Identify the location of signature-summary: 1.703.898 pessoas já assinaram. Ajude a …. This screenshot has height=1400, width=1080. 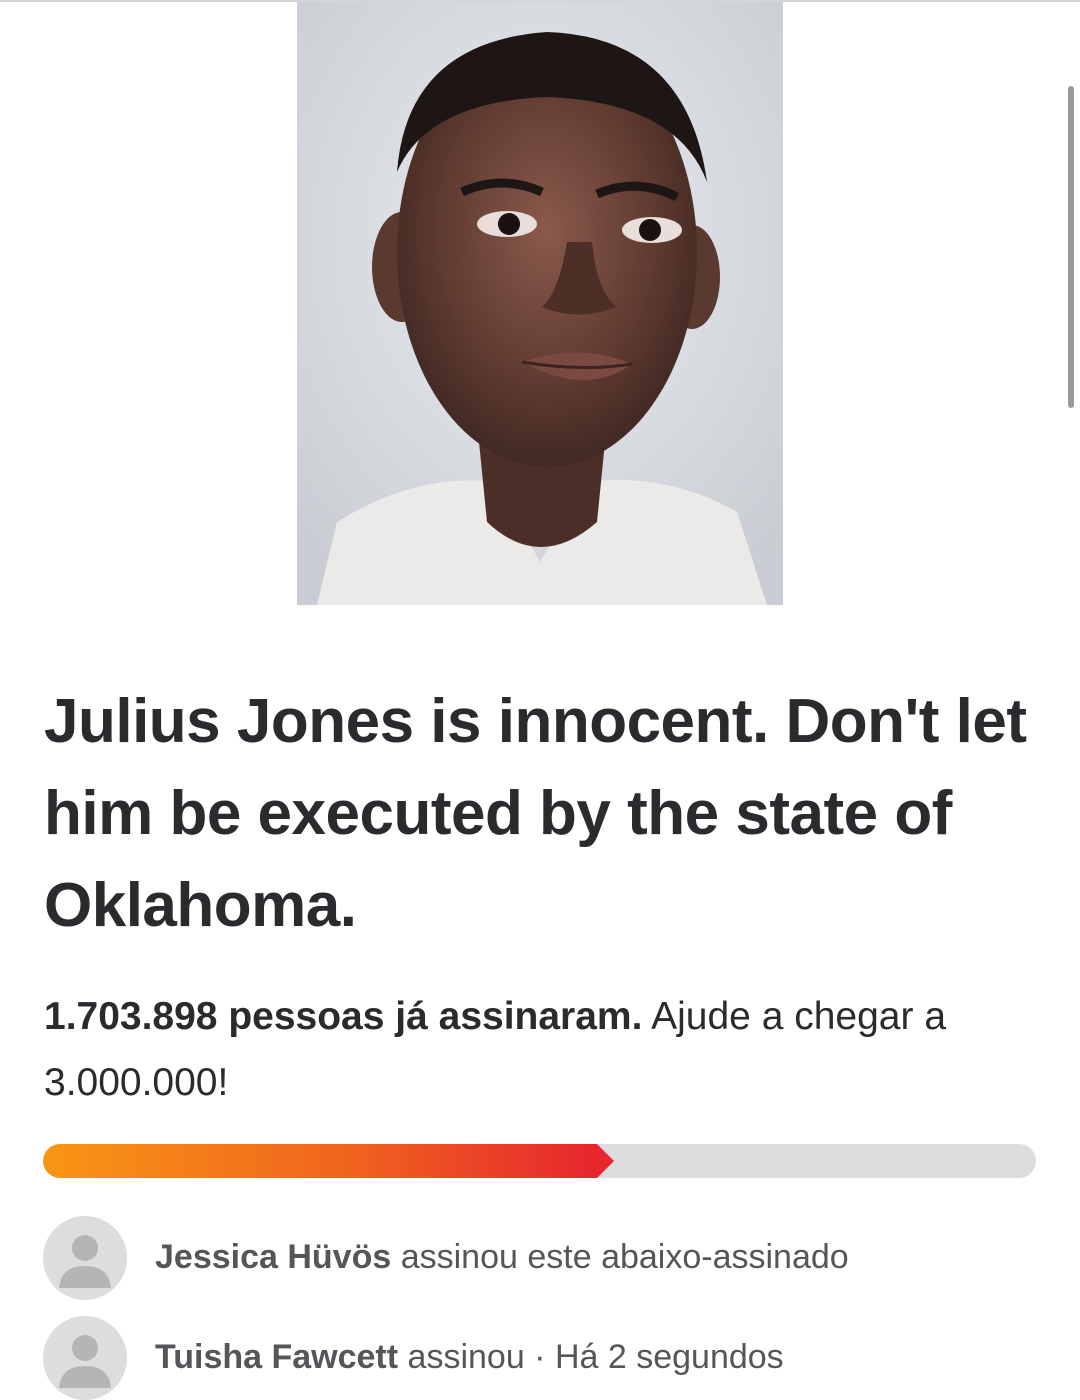
(544, 1050).